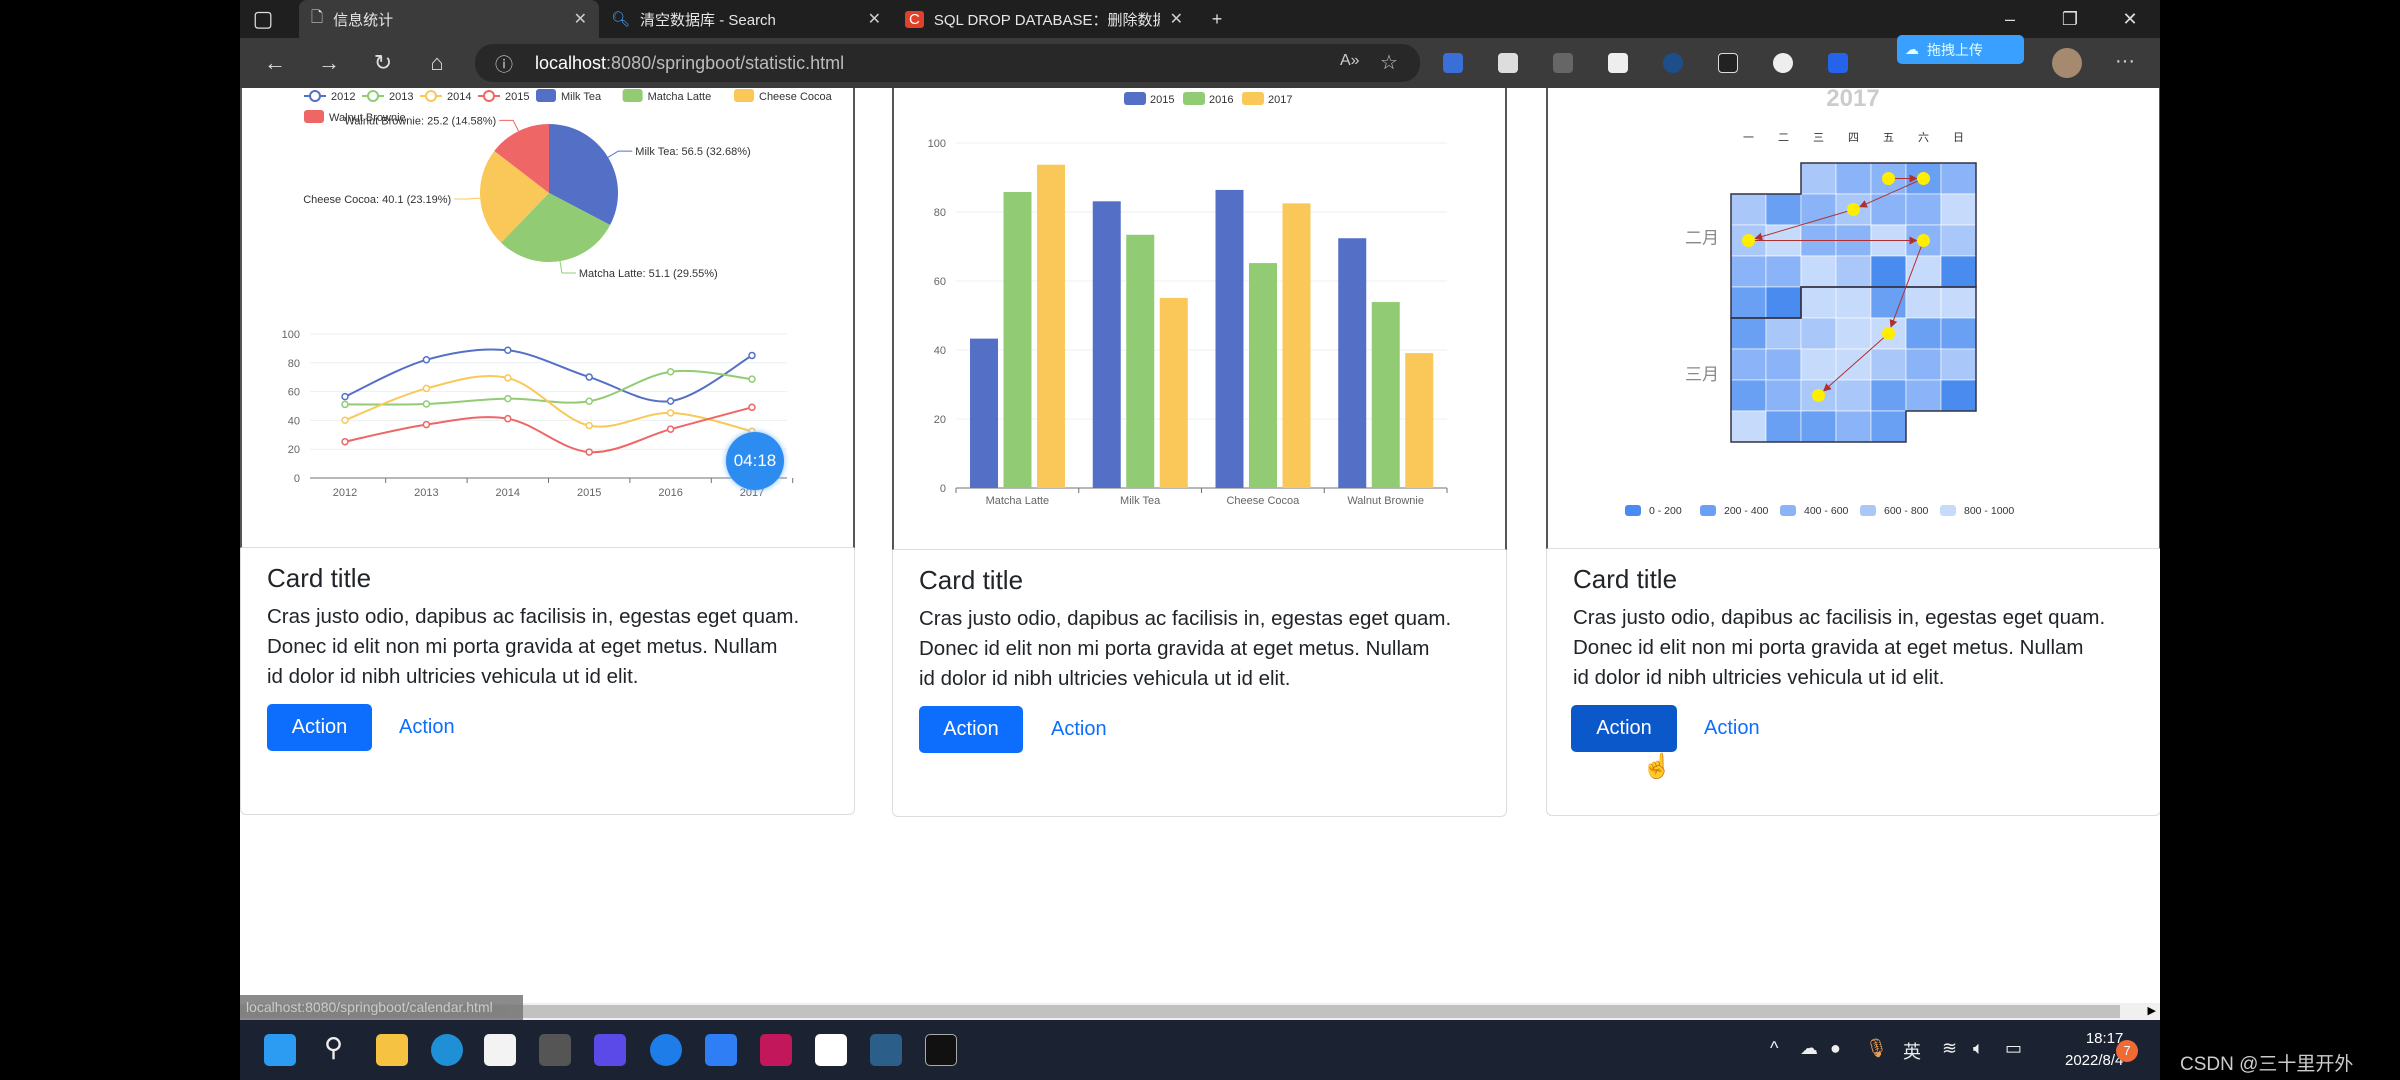  Describe the element at coordinates (690, 63) in the screenshot. I see `url-text: localhost:8080/springboot/statistic.html` at that location.